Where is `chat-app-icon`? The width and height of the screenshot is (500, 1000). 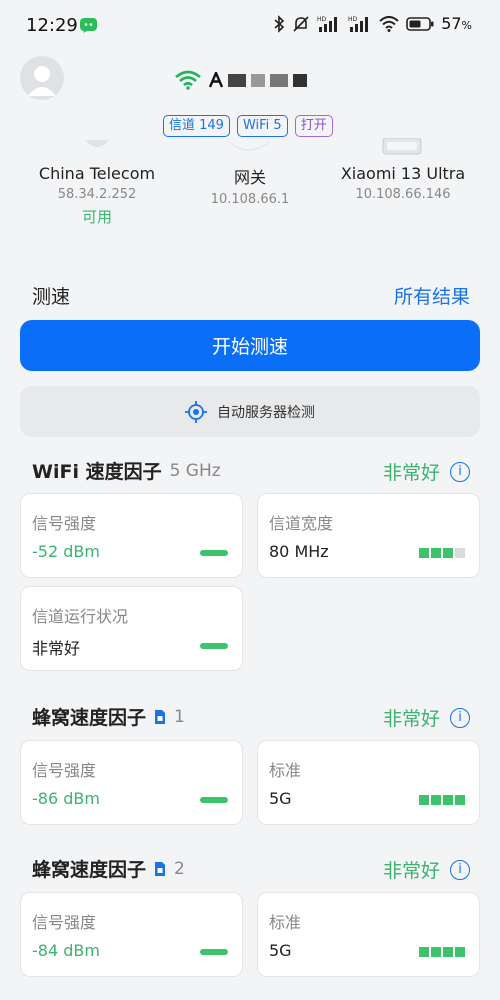 chat-app-icon is located at coordinates (88, 25).